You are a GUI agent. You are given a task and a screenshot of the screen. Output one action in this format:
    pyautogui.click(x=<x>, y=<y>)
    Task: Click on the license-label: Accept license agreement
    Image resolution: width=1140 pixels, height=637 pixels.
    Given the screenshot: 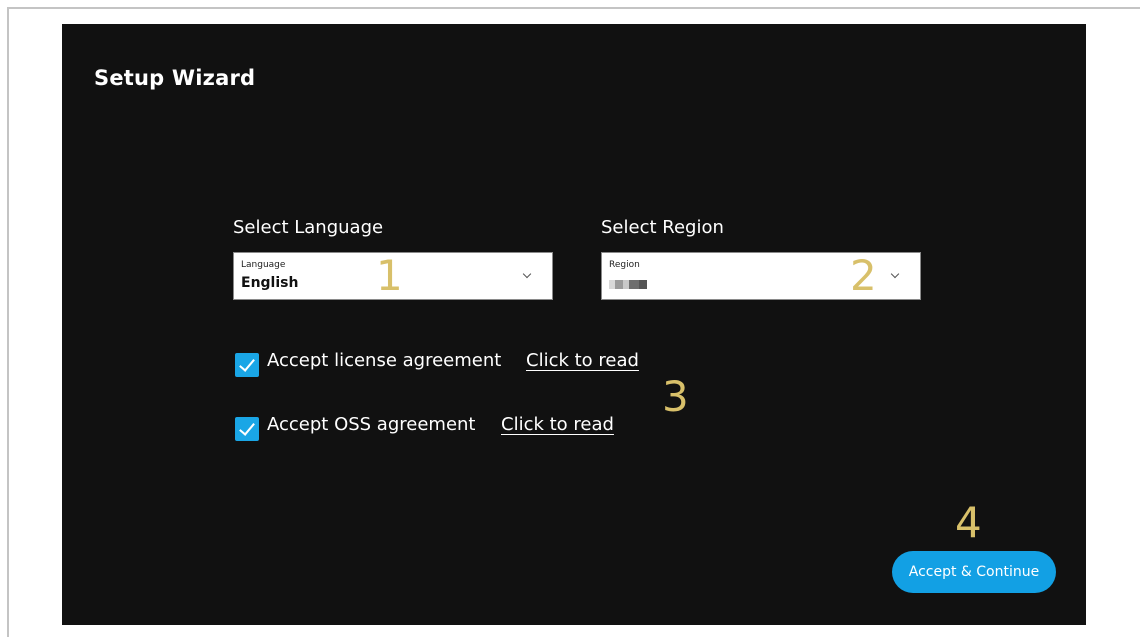 What is the action you would take?
    pyautogui.click(x=384, y=360)
    